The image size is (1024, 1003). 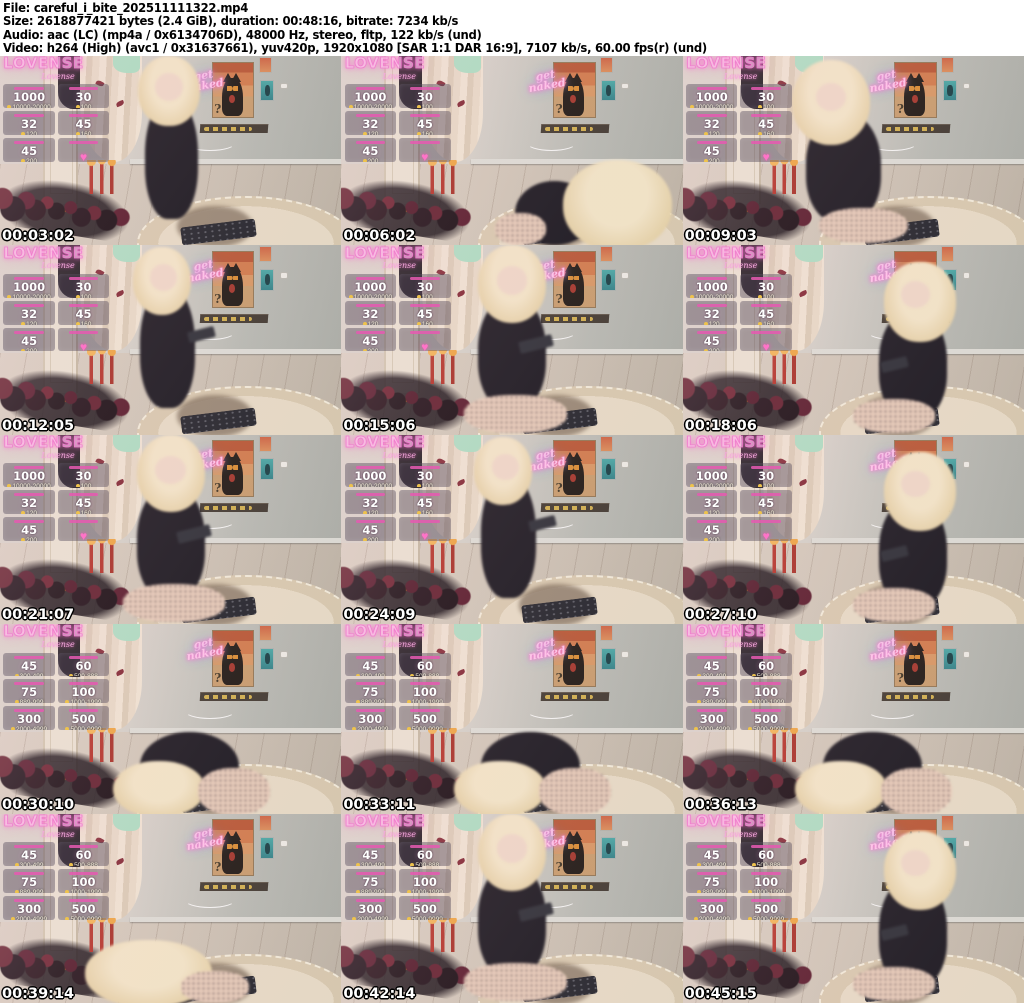 I want to click on tip-menu-cell: 45 200, so click(x=29, y=339).